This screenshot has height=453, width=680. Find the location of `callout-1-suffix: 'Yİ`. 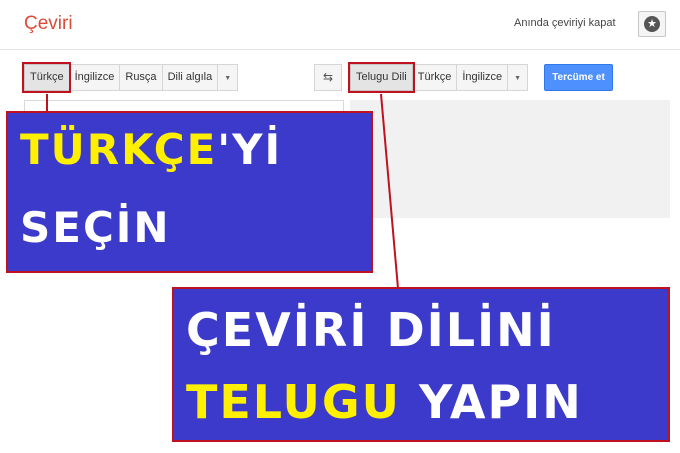

callout-1-suffix: 'Yİ is located at coordinates (250, 149).